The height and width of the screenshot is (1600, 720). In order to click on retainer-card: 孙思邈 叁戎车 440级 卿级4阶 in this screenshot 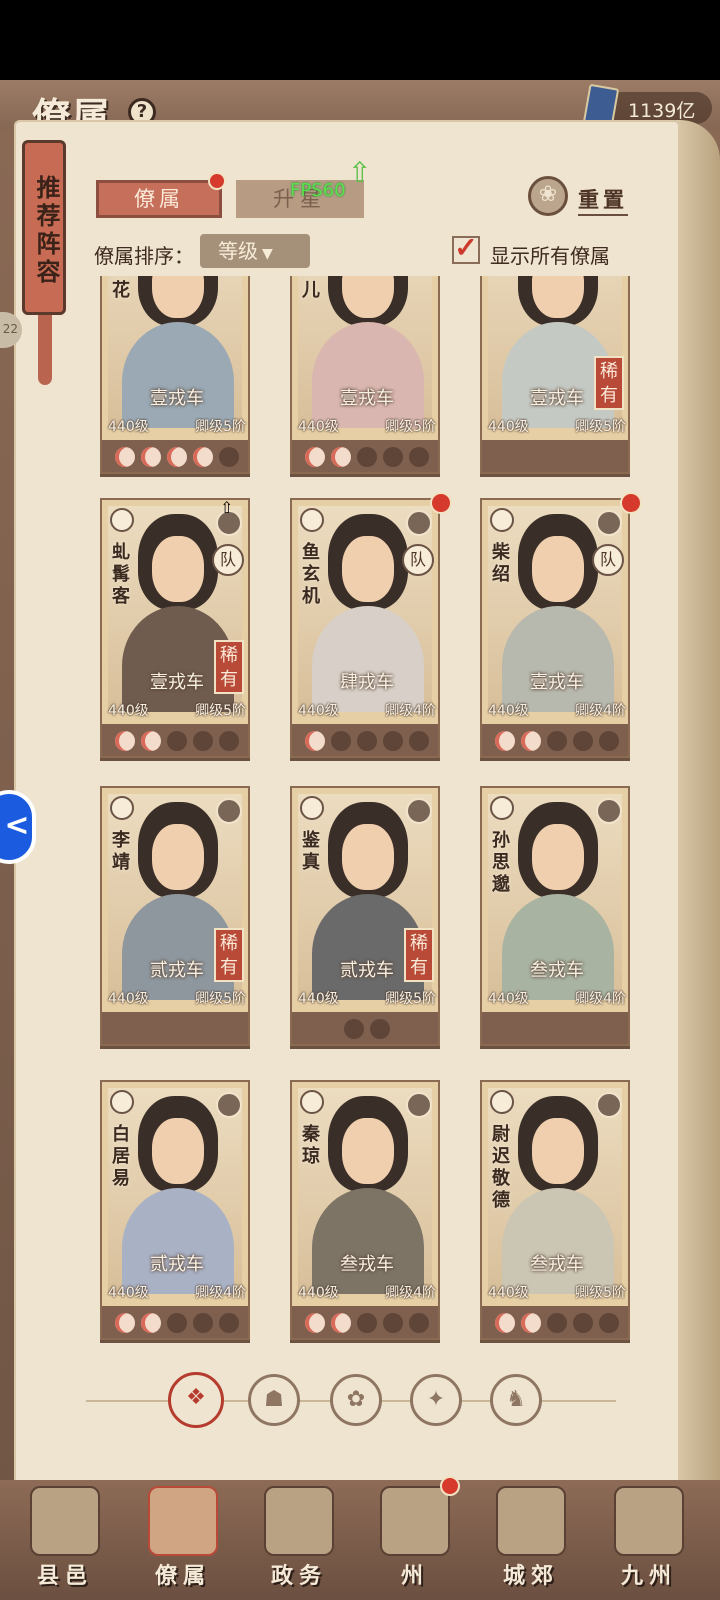, I will do `click(555, 916)`.